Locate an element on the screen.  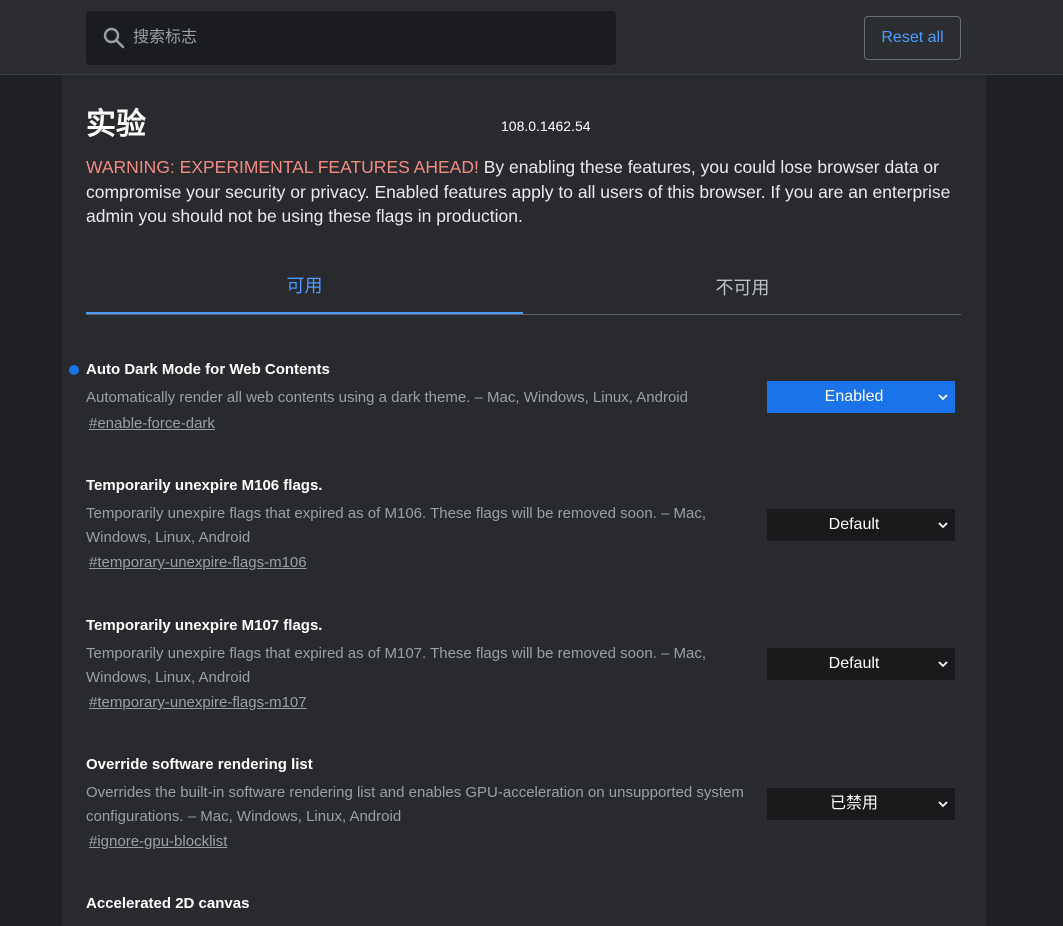
page-title: 实验 is located at coordinates (116, 124).